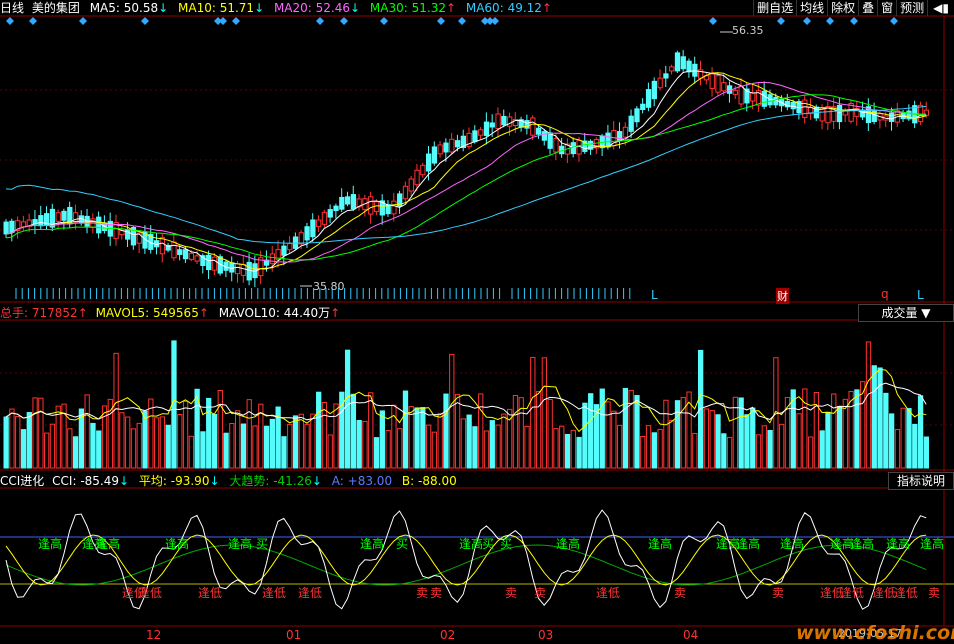 This screenshot has width=954, height=644. Describe the element at coordinates (875, 633) in the screenshot. I see `watermark: www.cfoshi.com` at that location.